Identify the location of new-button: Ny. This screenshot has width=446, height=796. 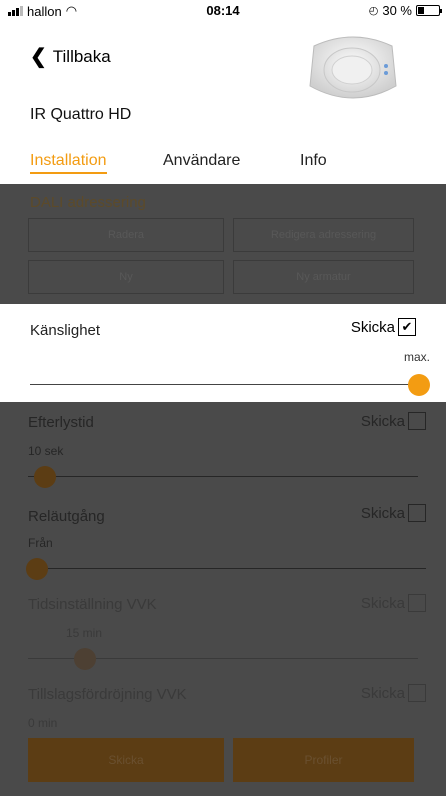
(126, 277).